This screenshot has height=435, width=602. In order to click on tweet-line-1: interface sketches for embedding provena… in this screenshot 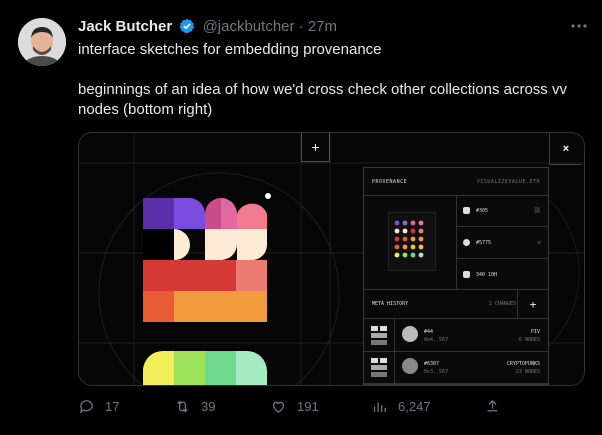, I will do `click(230, 49)`.